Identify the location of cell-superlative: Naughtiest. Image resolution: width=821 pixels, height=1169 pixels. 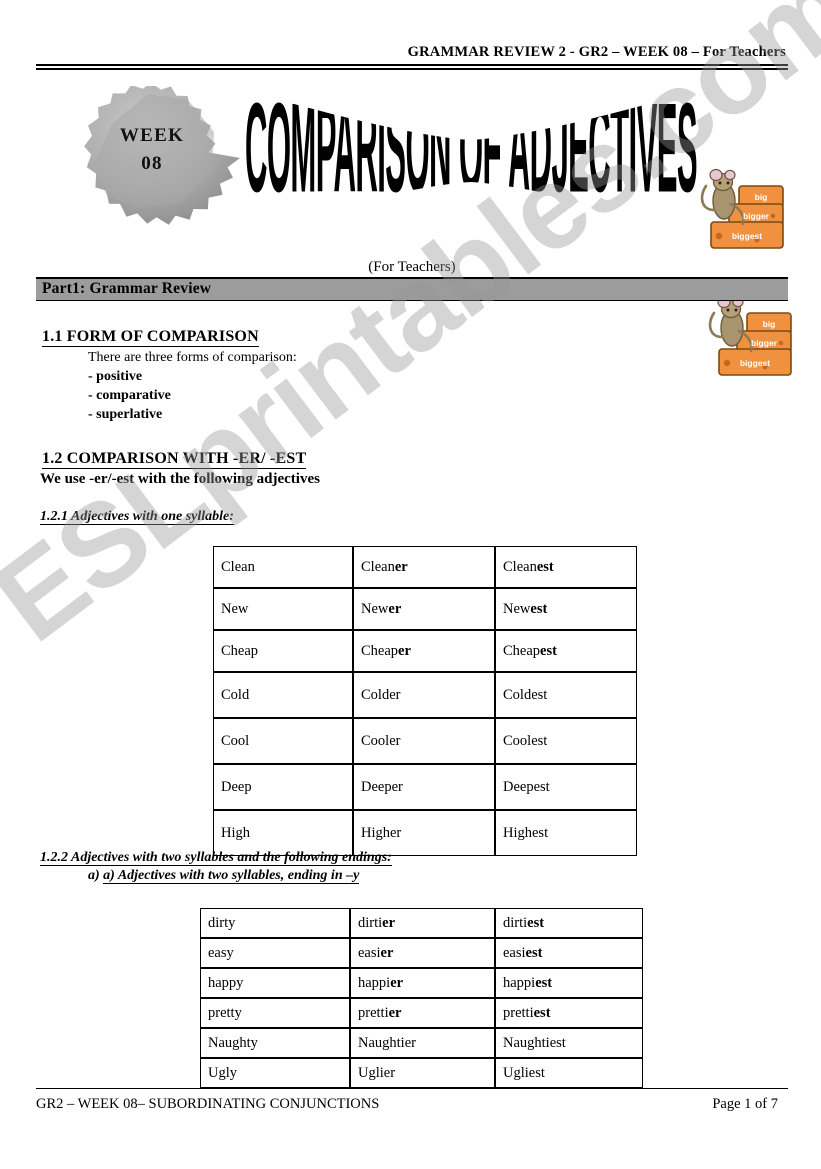
(569, 1043).